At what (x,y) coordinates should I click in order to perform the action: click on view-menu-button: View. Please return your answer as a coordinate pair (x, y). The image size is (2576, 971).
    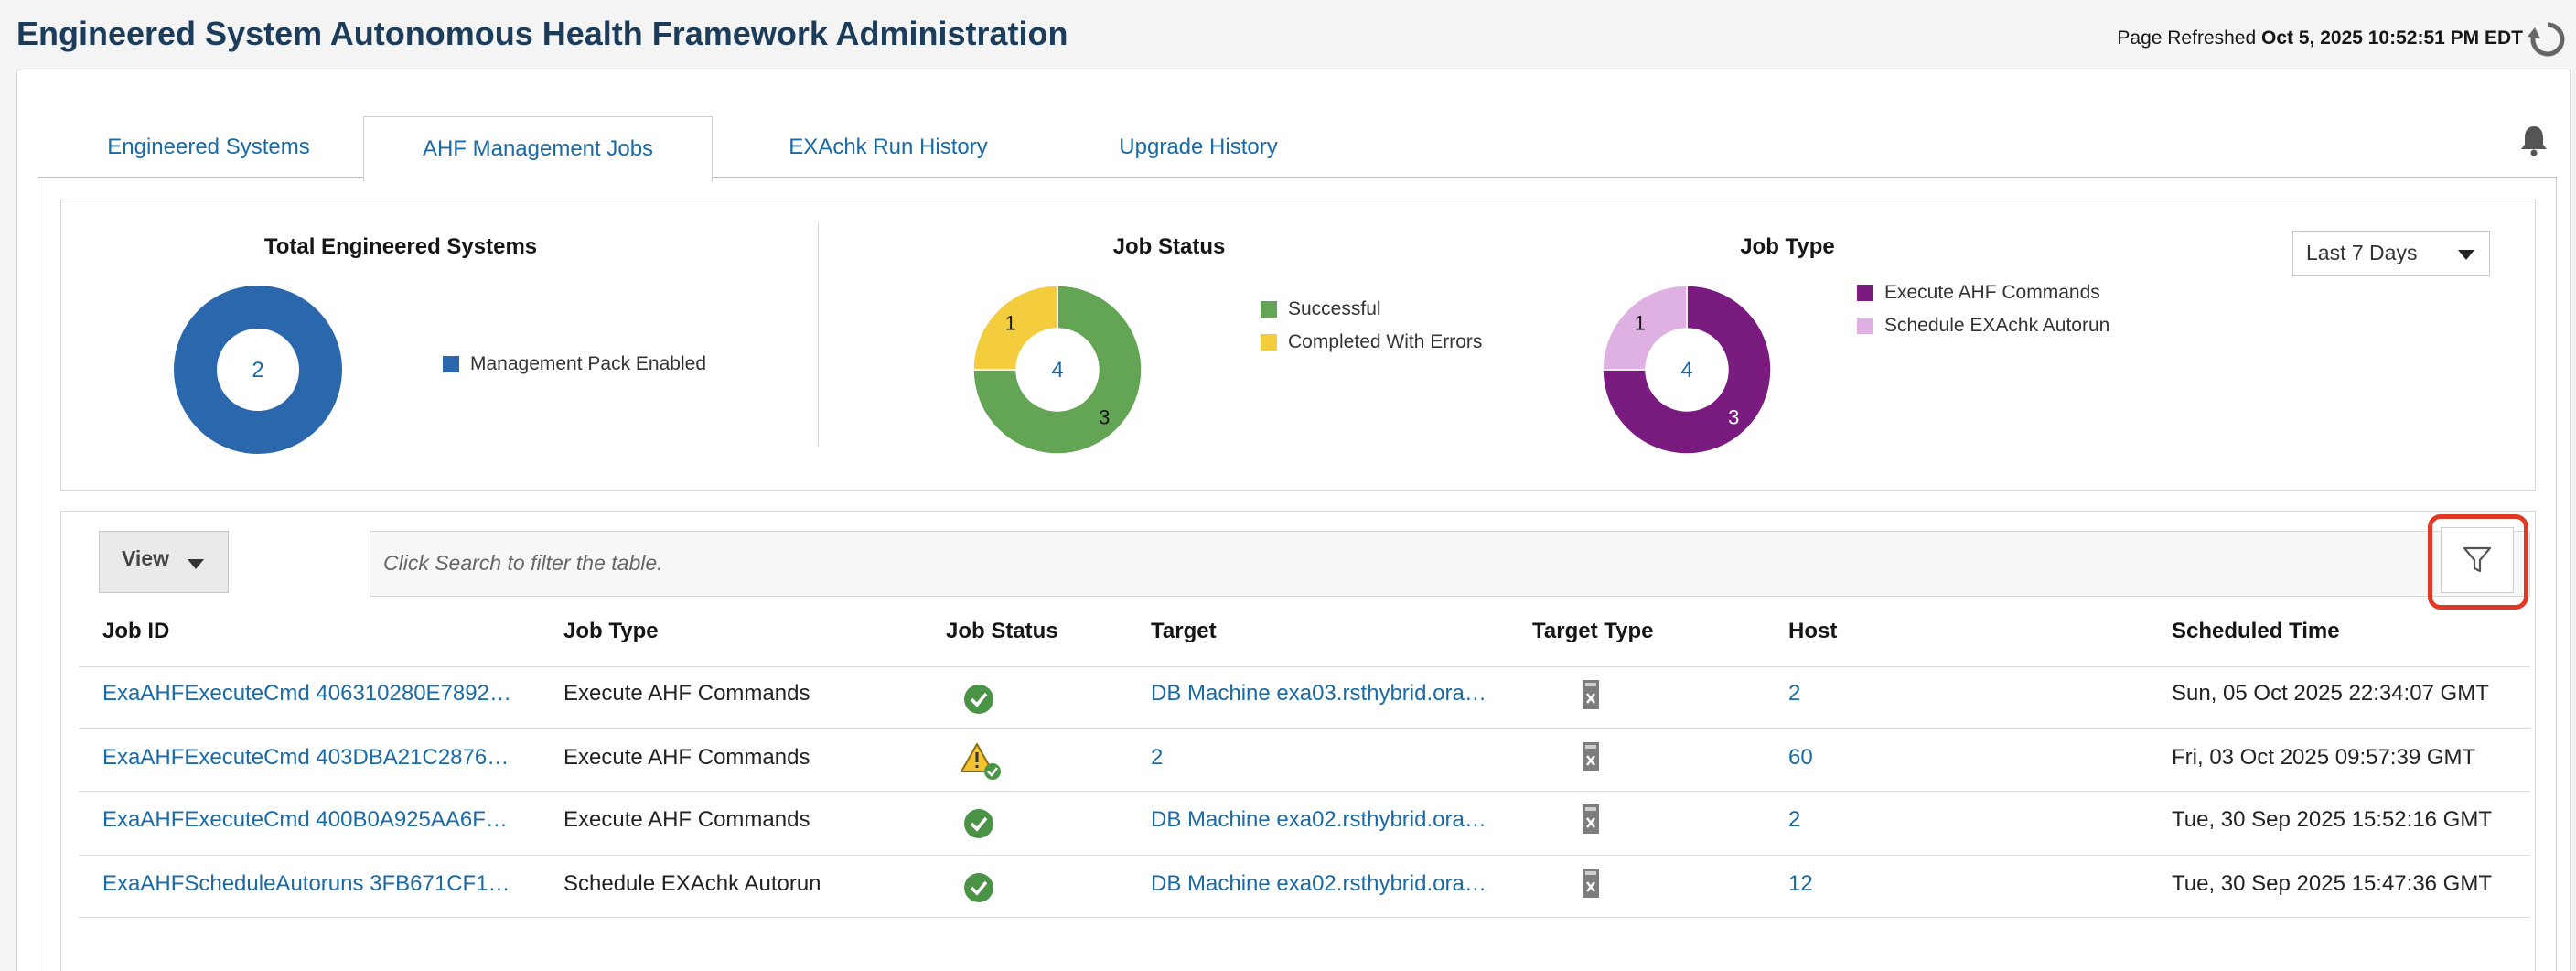
    Looking at the image, I should click on (164, 562).